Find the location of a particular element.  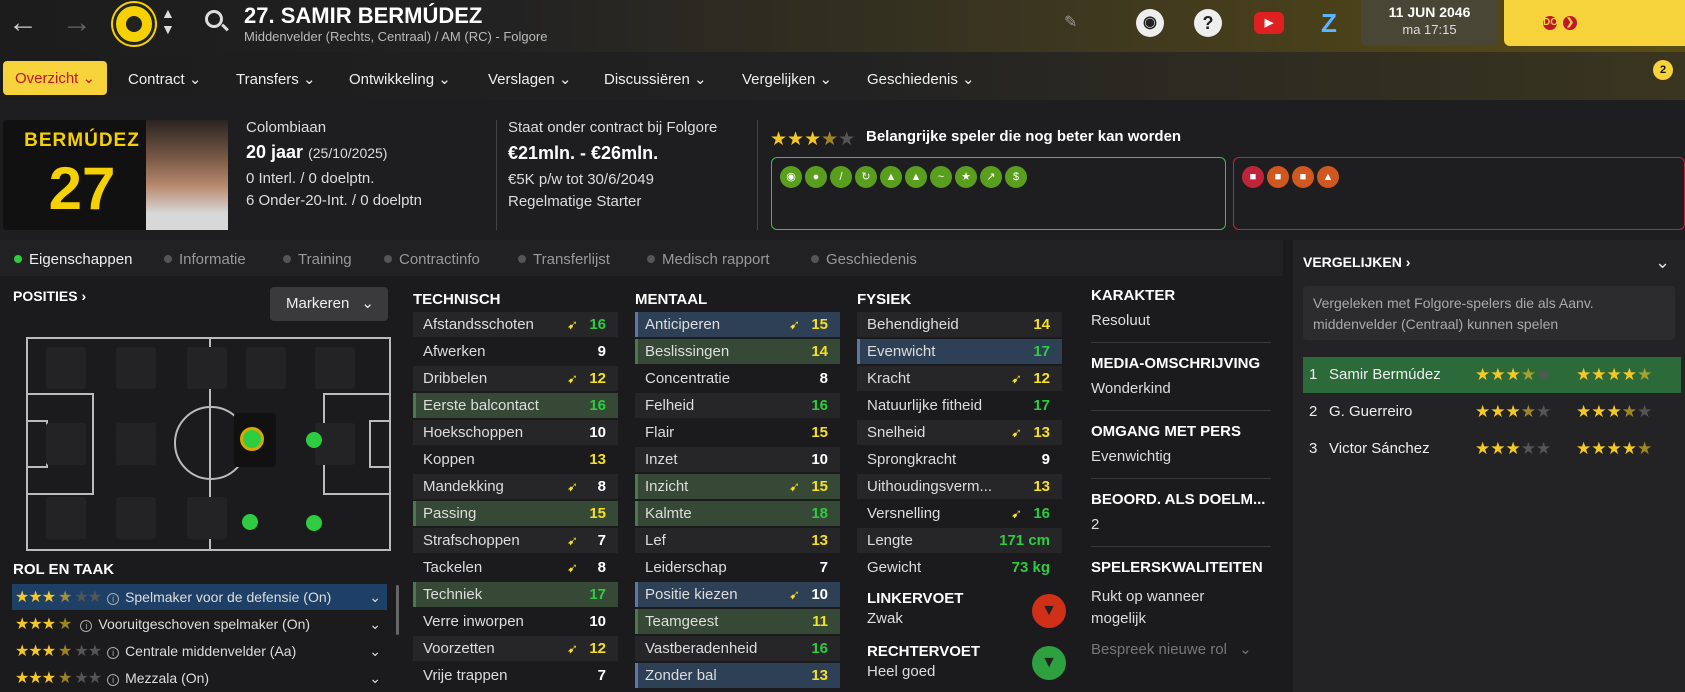

menu-geschiedenis: Geschiedenis ⌄ is located at coordinates (921, 79).